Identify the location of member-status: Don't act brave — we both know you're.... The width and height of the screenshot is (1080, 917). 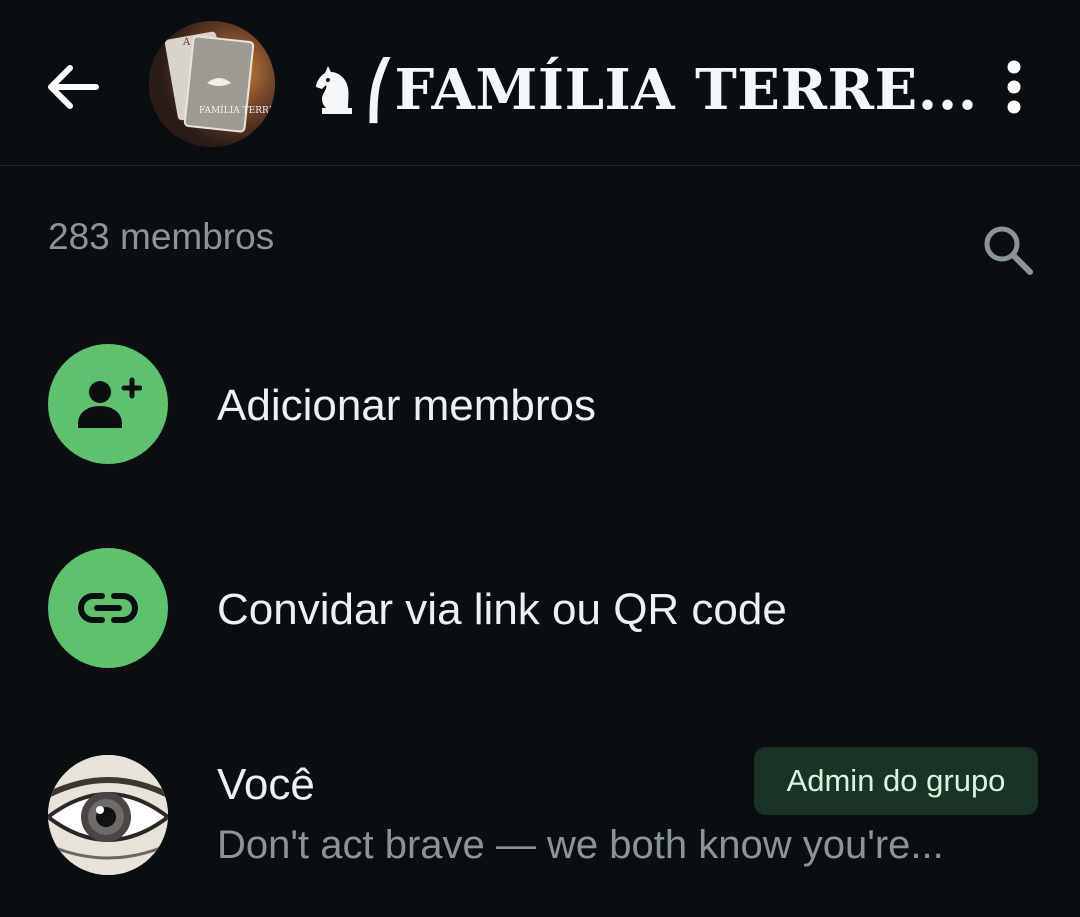
(580, 845).